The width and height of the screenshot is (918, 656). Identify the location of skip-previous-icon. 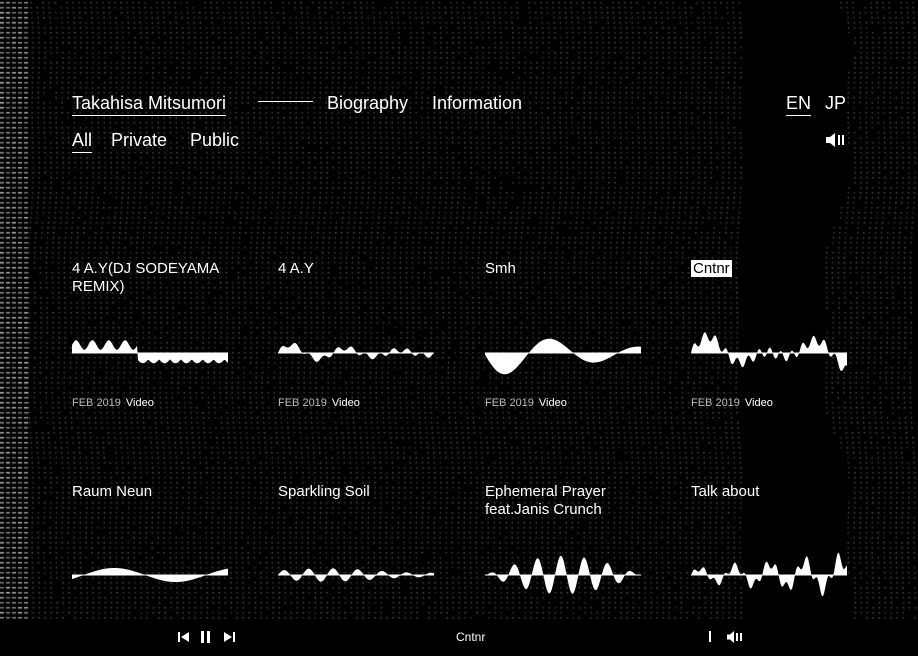
(183, 637).